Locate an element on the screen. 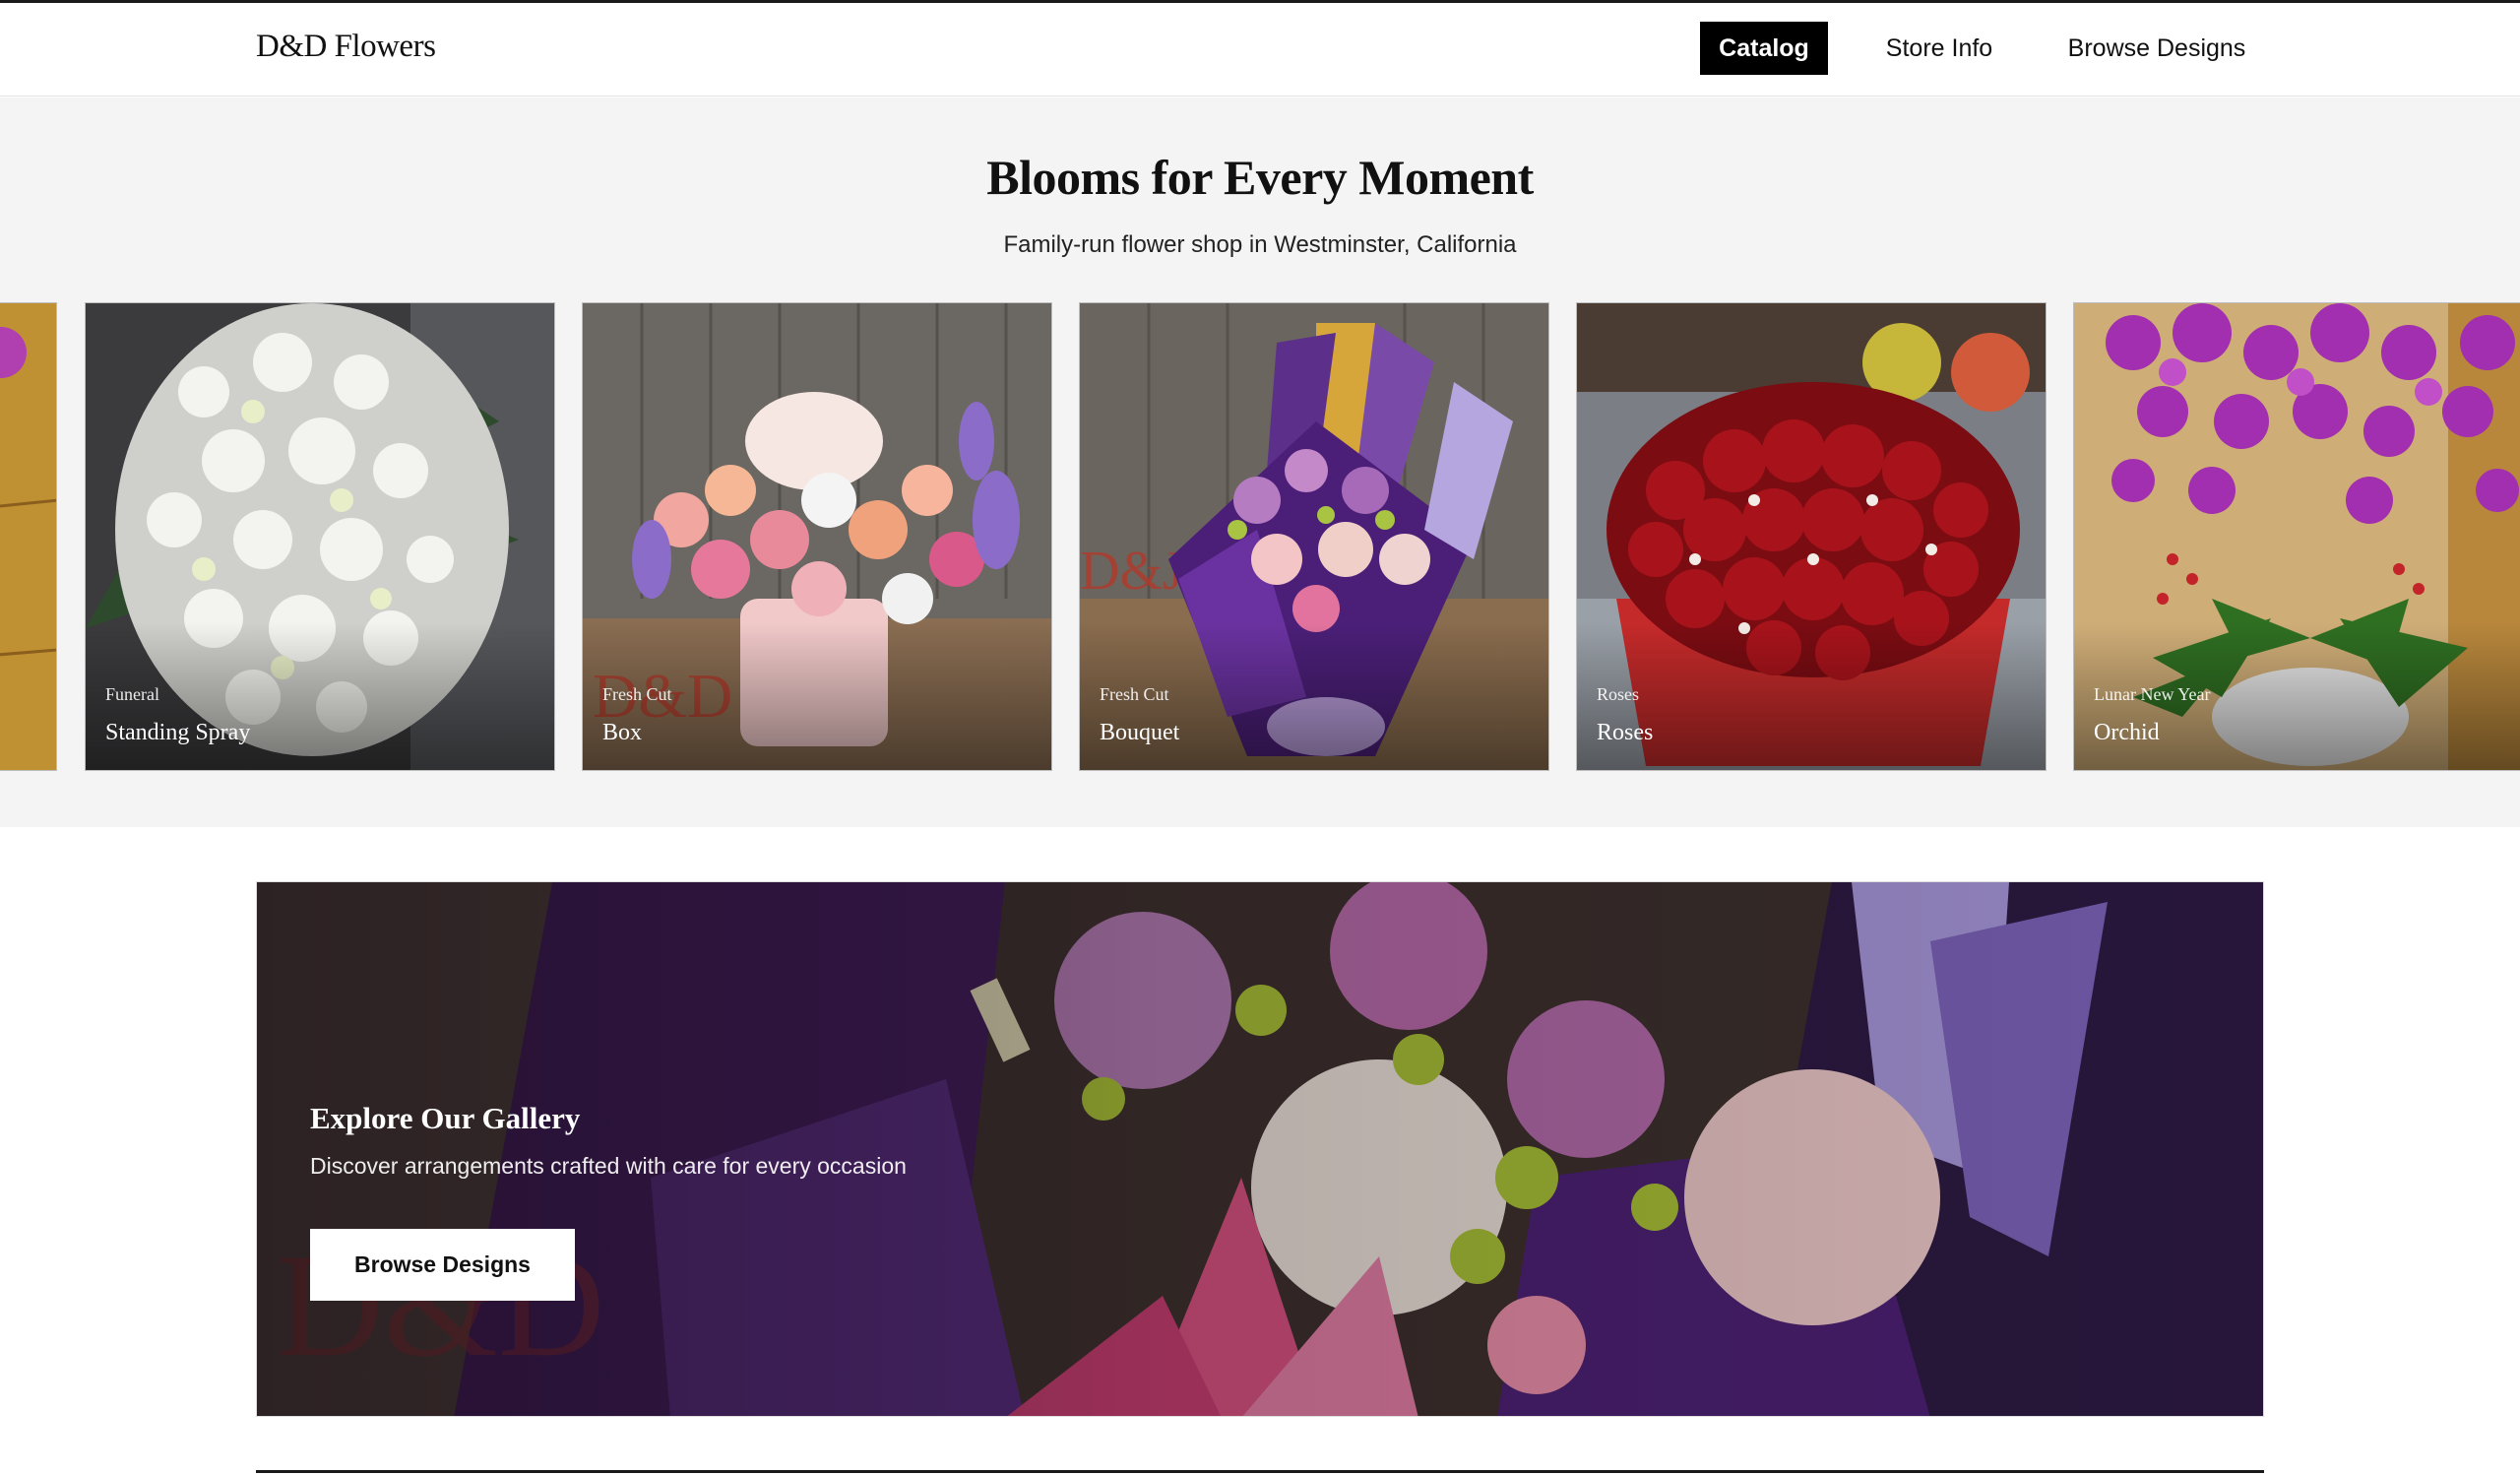  brand-logo: D&D Flowers is located at coordinates (346, 47).